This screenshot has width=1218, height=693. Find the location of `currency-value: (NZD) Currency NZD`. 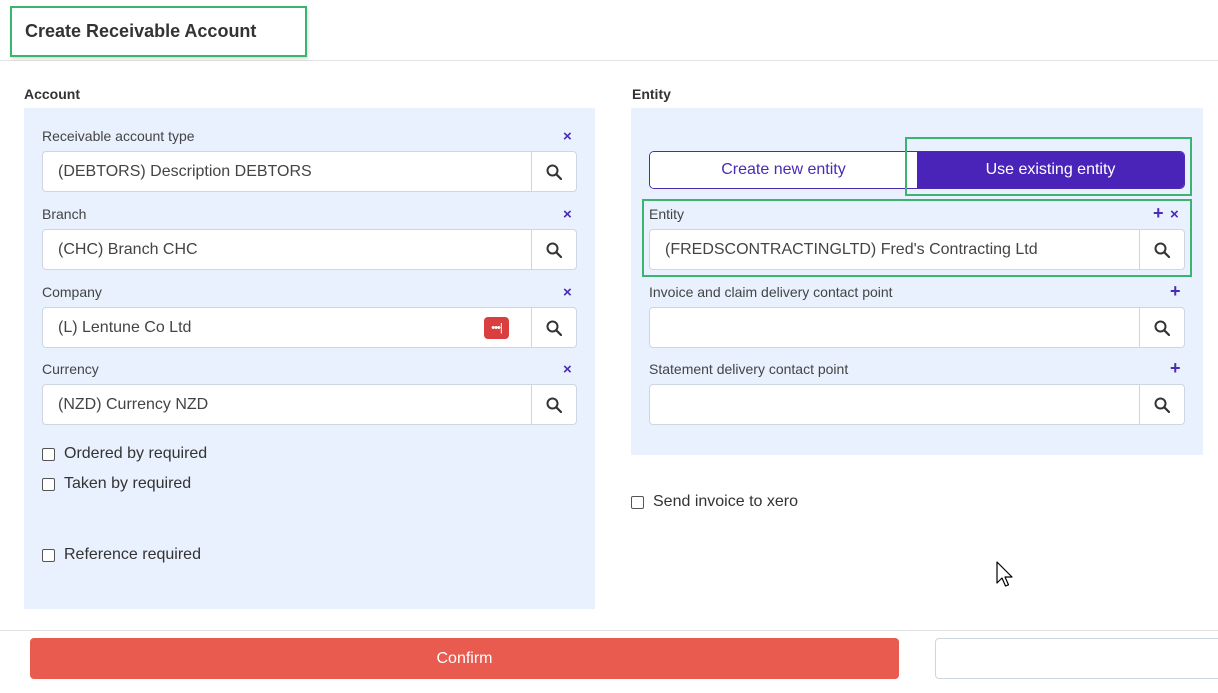

currency-value: (NZD) Currency NZD is located at coordinates (287, 404).